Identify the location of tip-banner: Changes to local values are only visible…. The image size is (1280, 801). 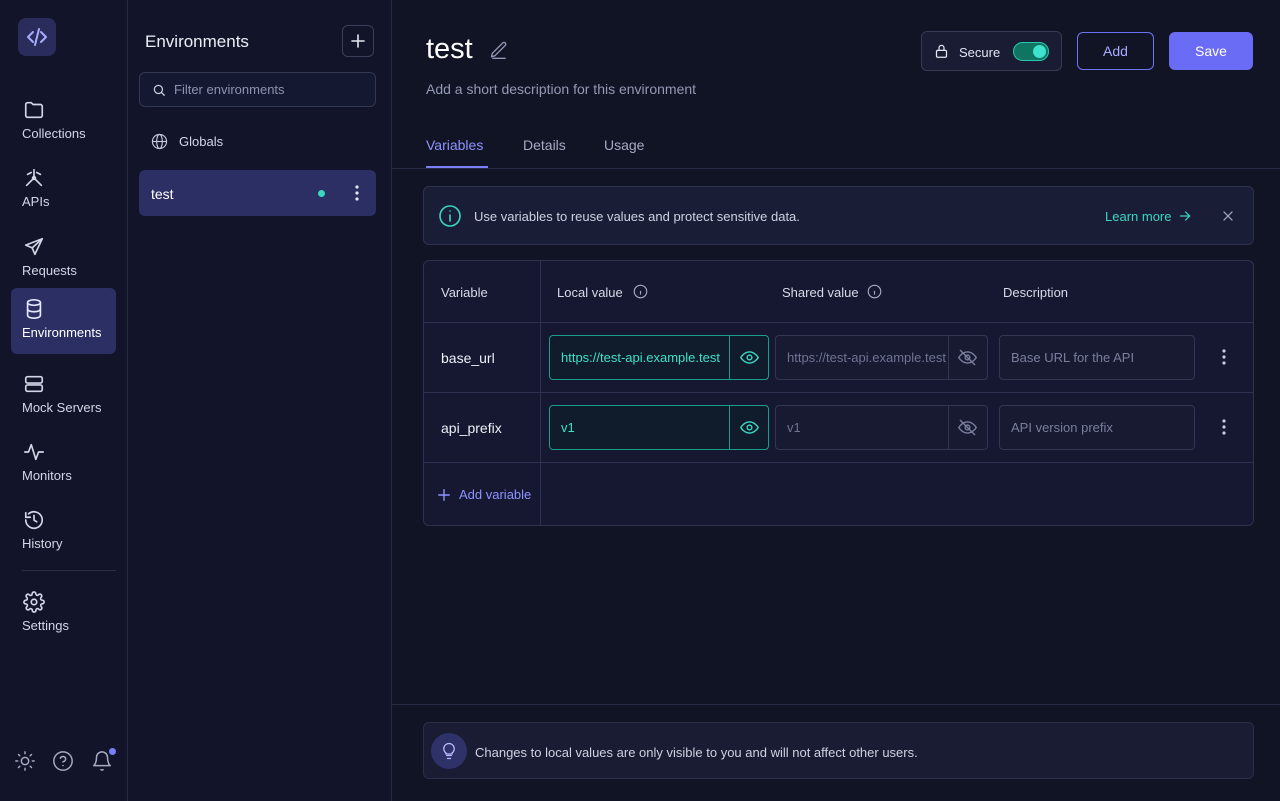
(838, 750).